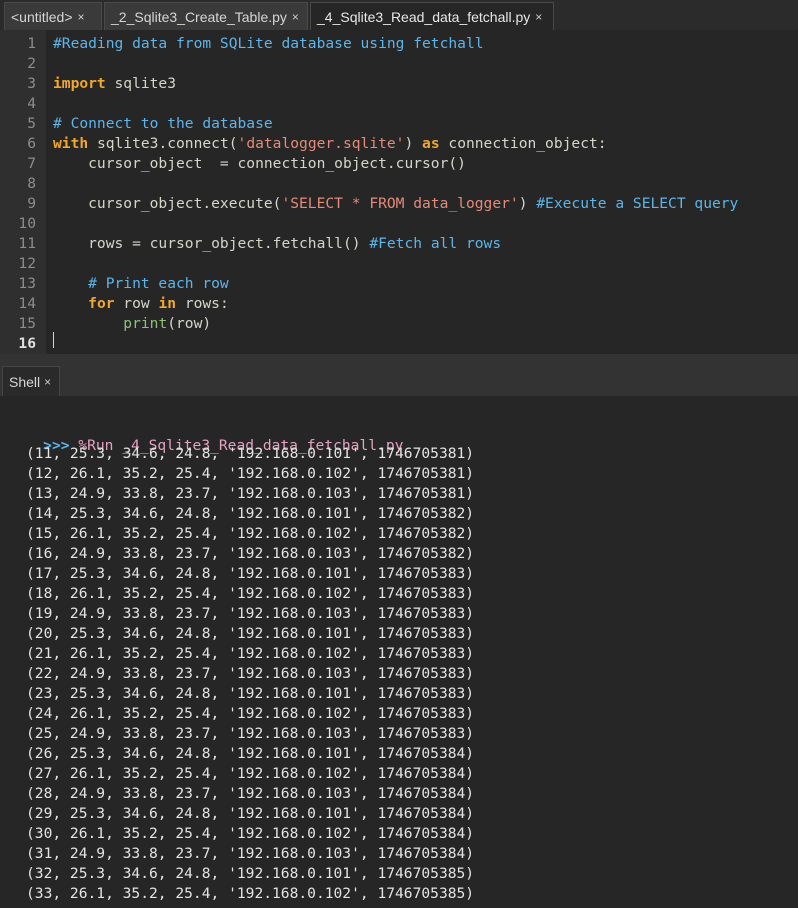 The height and width of the screenshot is (908, 798). I want to click on code-keyword: as, so click(431, 143).